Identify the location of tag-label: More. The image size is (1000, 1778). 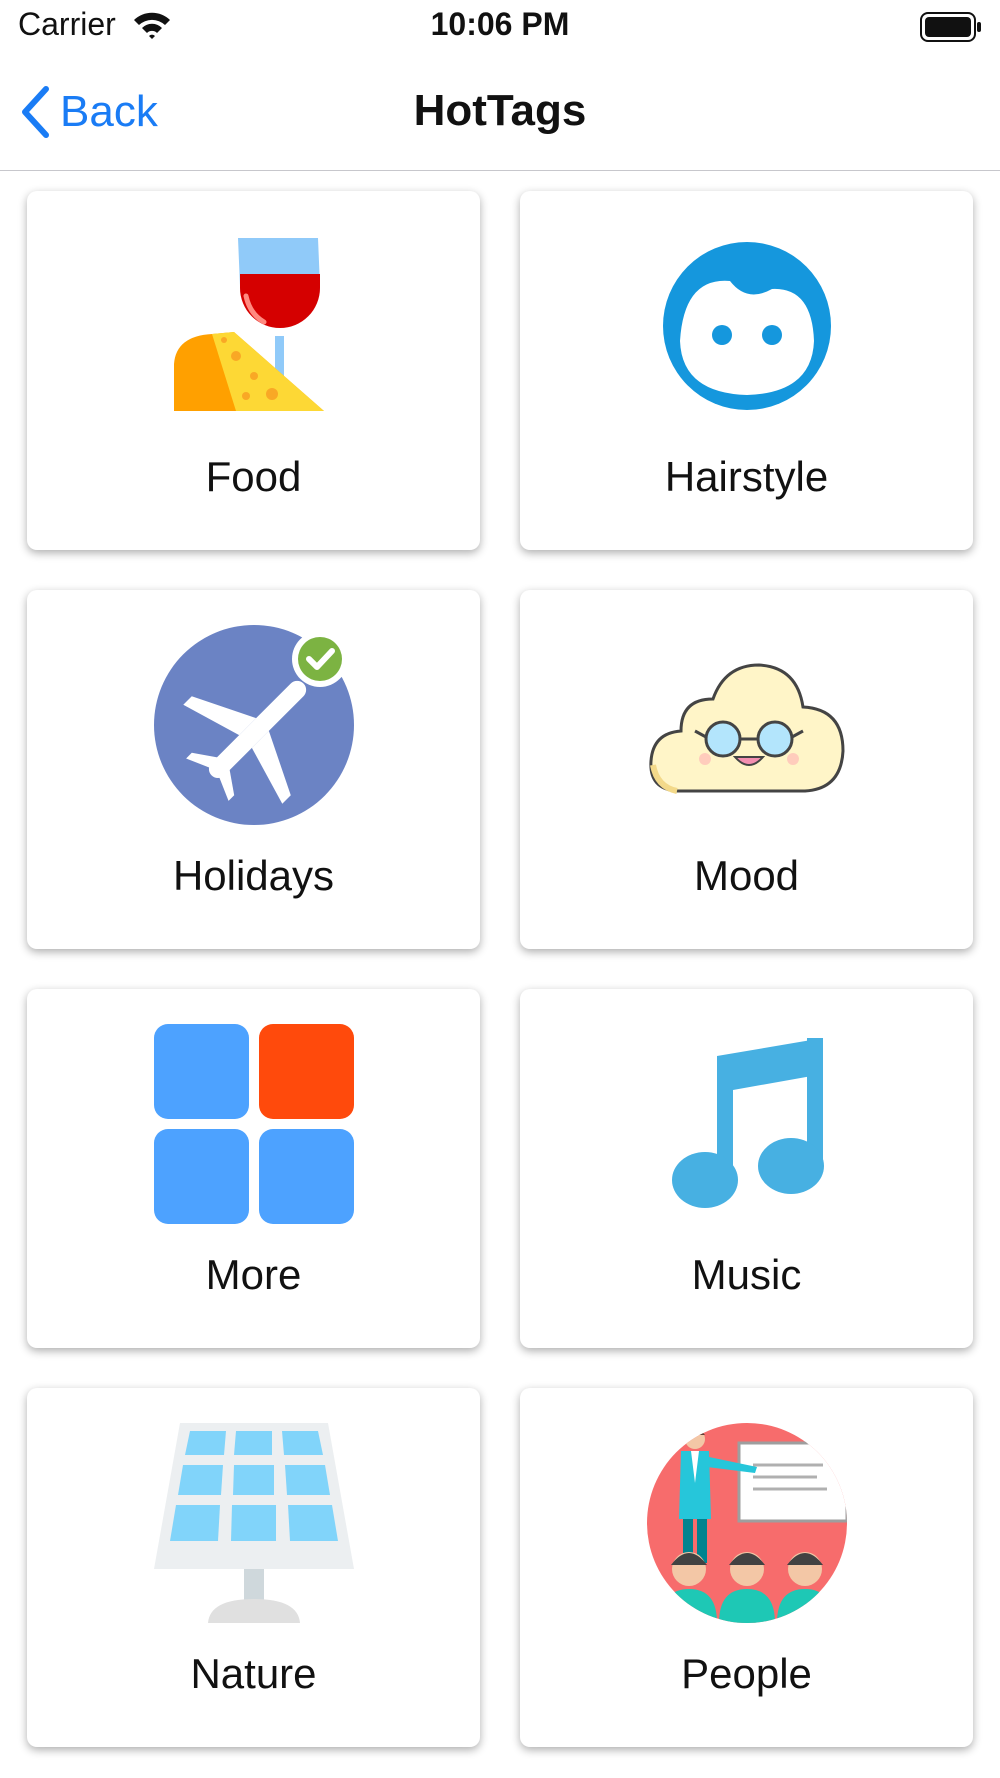
(253, 1274).